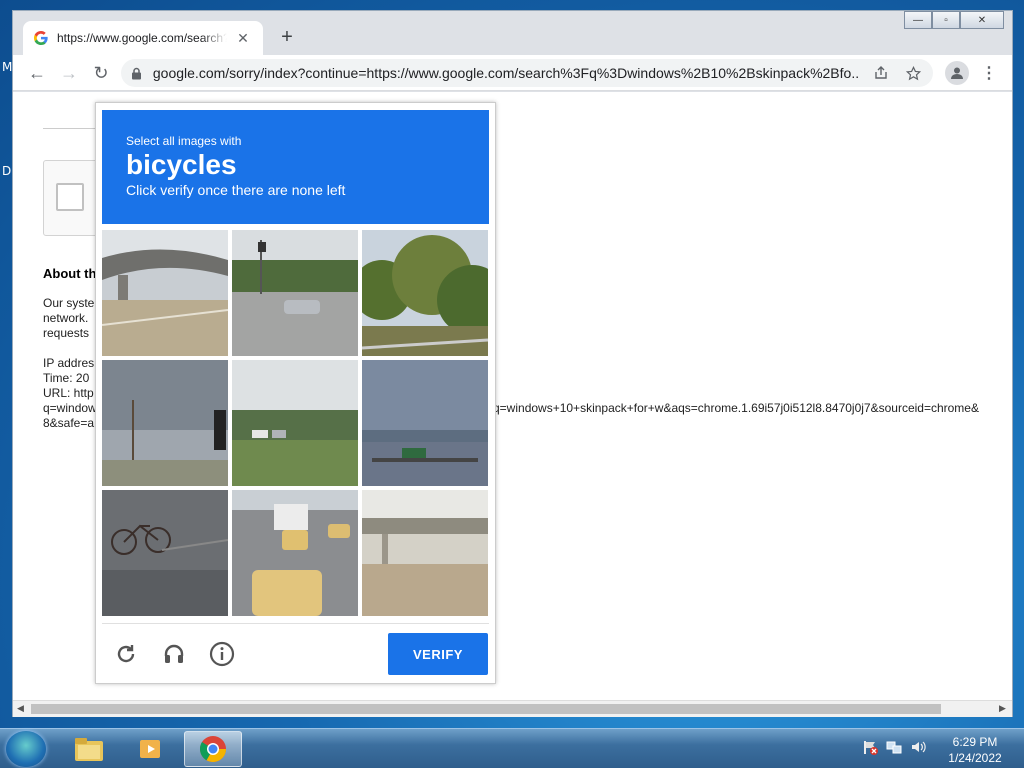  I want to click on scrollbar-thumb, so click(486, 709).